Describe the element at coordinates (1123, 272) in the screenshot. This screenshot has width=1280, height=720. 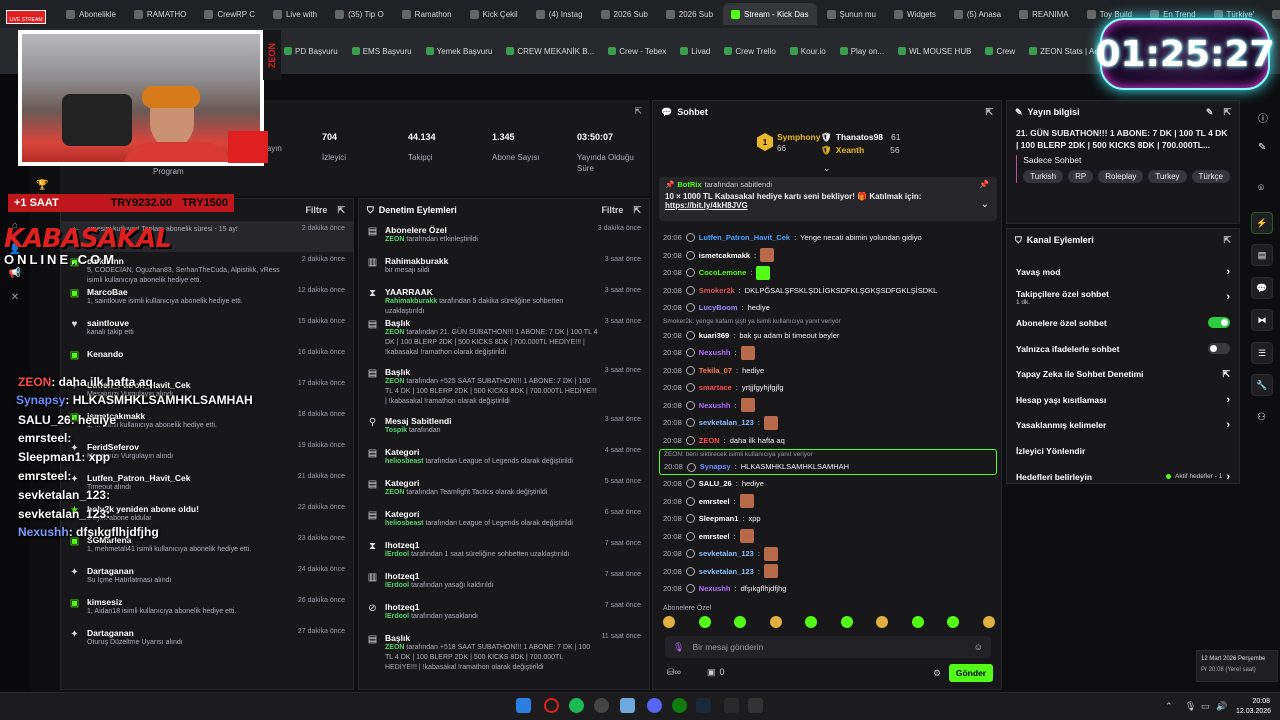
I see `channel-action-item: Yavaş mod ›` at that location.